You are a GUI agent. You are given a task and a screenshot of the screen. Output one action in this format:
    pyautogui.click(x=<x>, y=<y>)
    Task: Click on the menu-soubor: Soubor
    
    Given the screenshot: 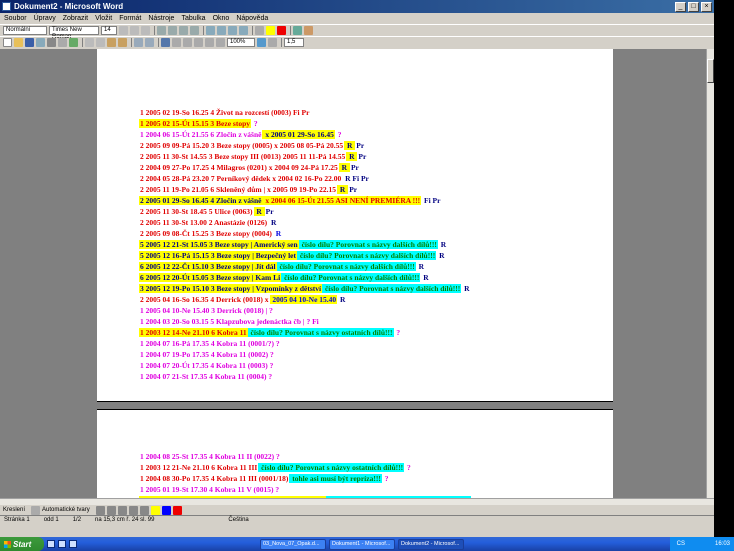 What is the action you would take?
    pyautogui.click(x=15, y=18)
    